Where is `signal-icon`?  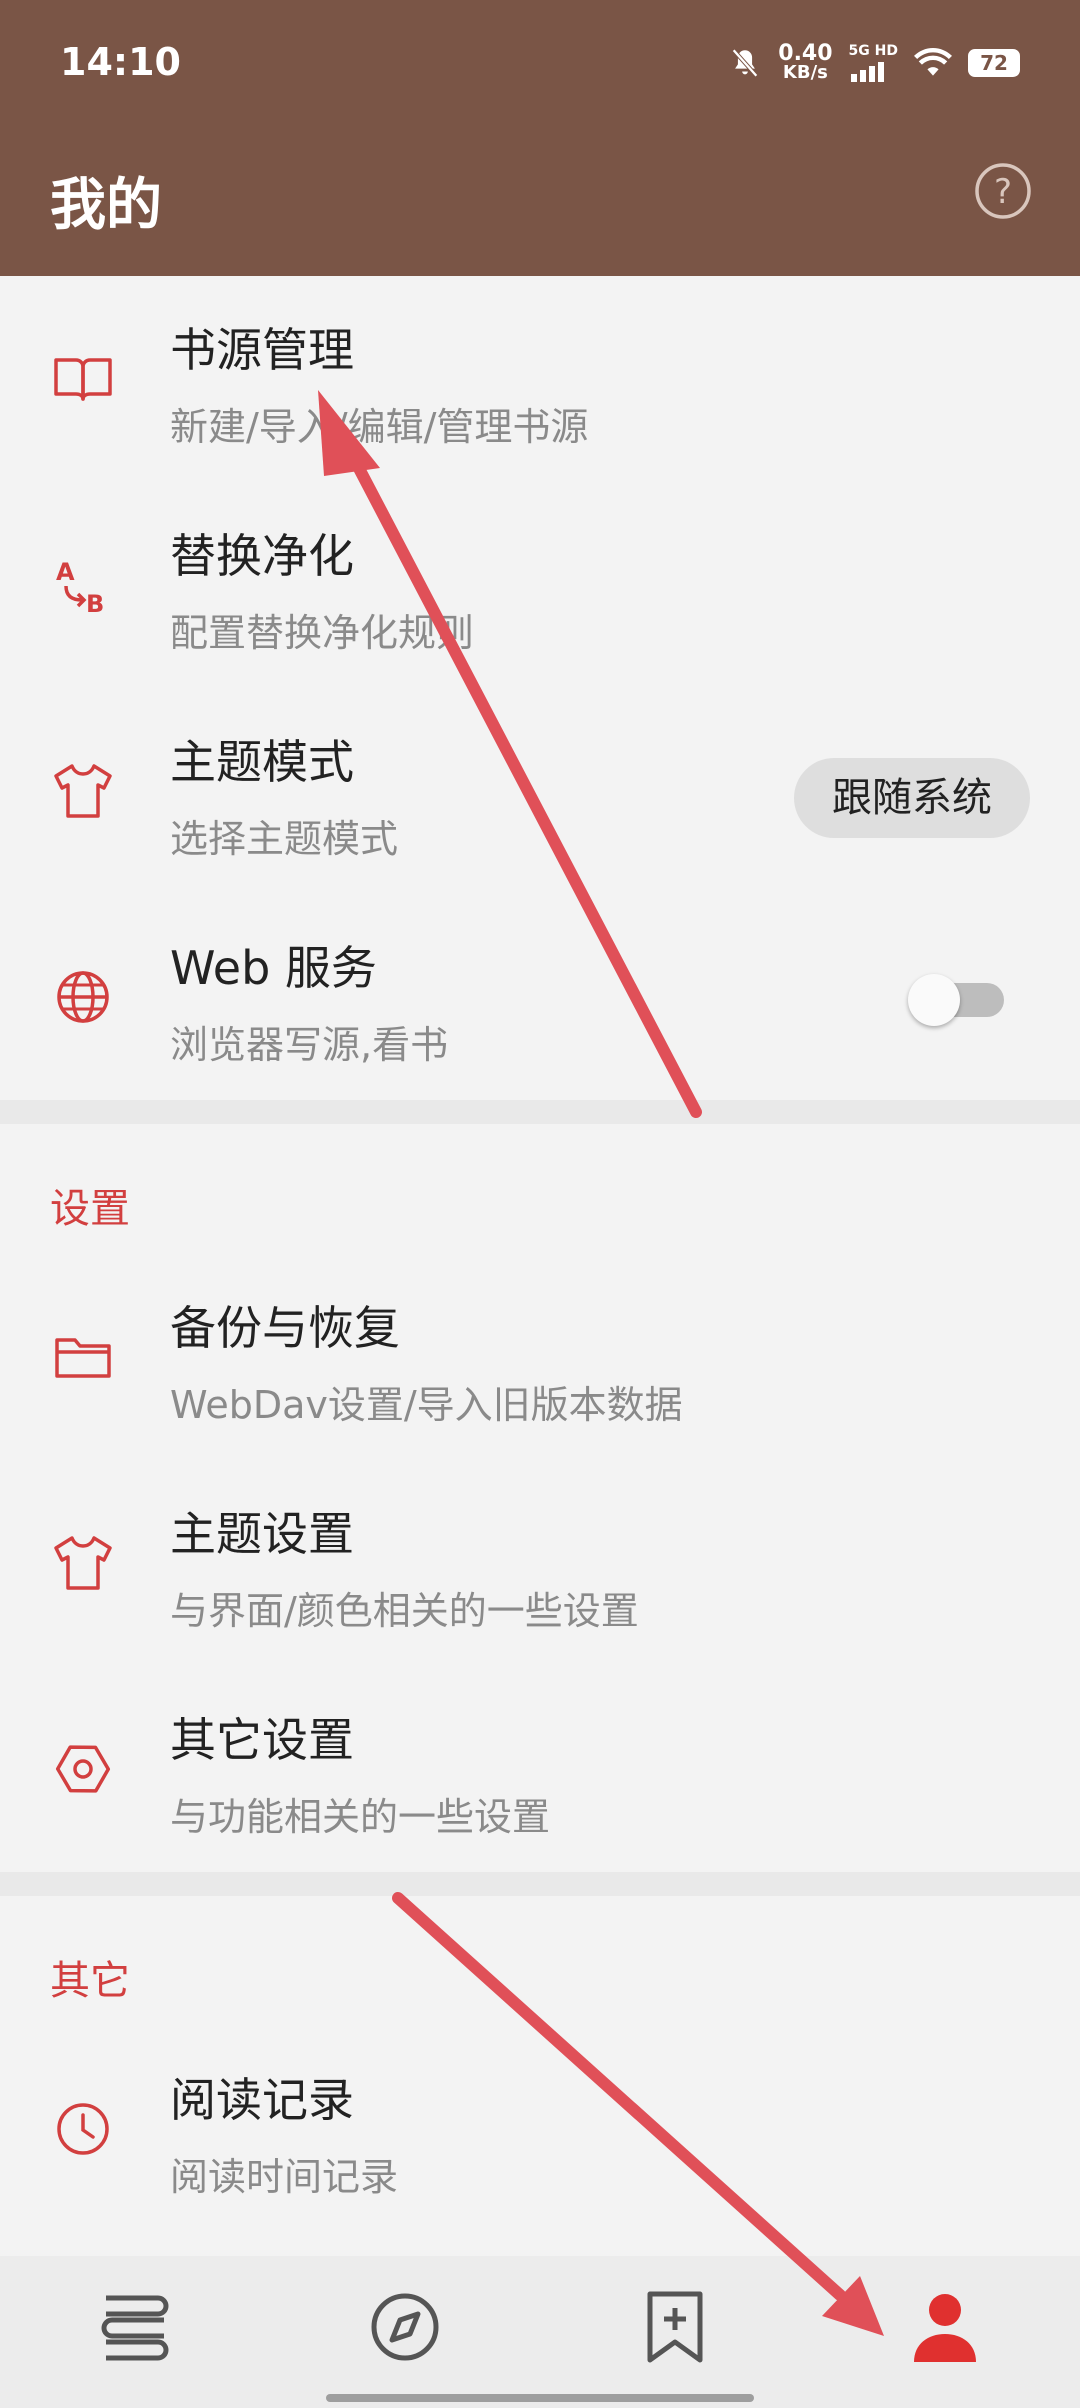
signal-icon is located at coordinates (867, 72).